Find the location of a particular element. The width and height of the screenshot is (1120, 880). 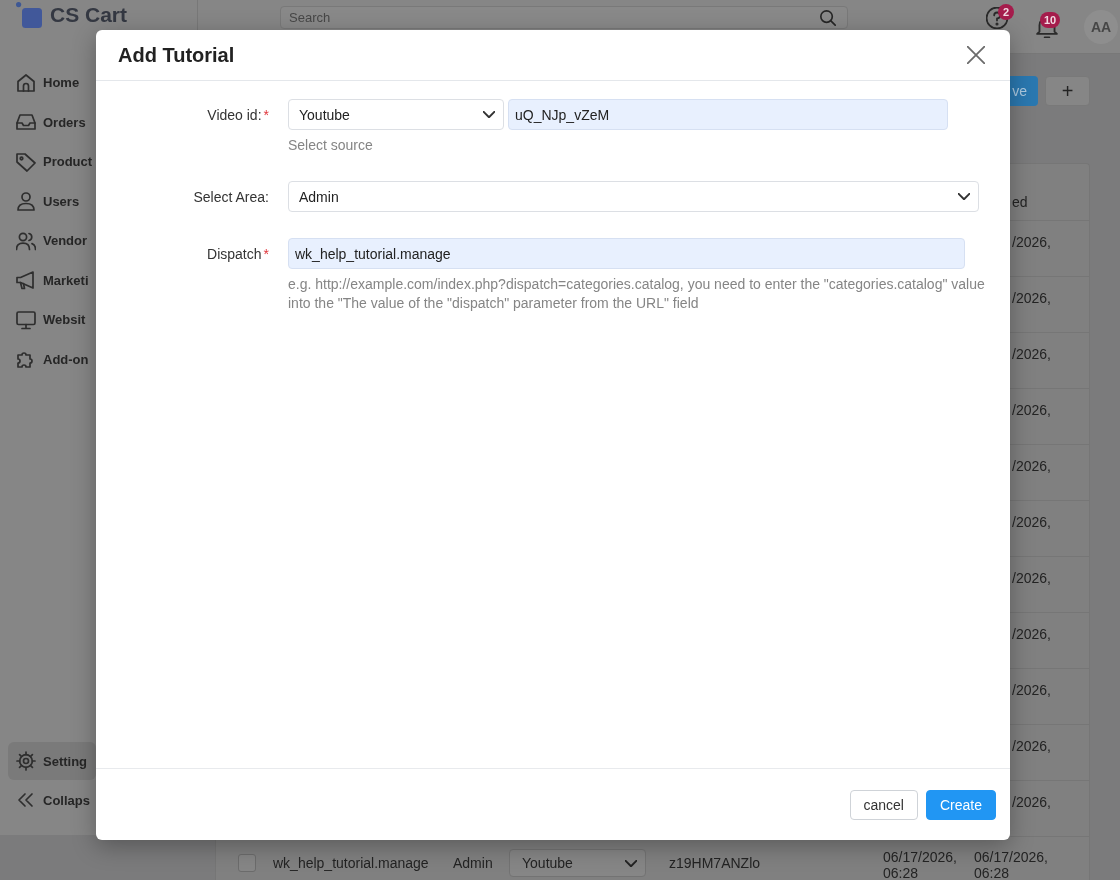

search-icon is located at coordinates (828, 17).